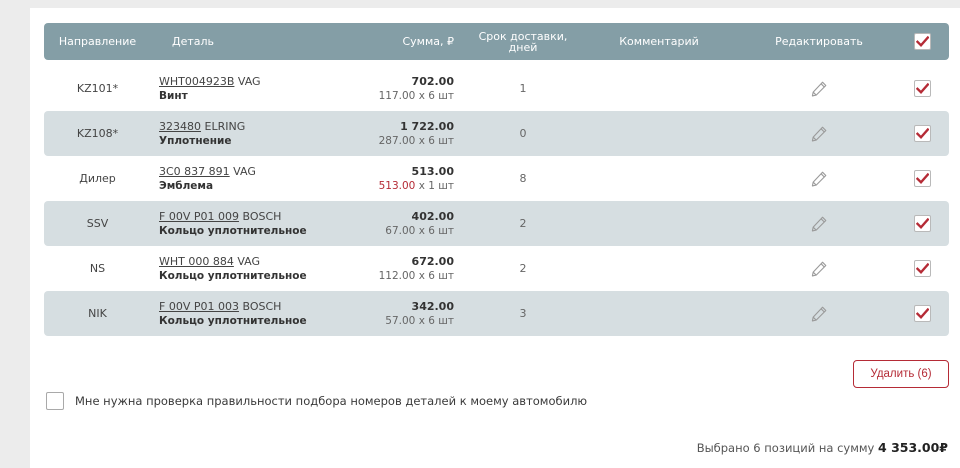 The image size is (960, 468). I want to click on unit-price: 57.00, so click(400, 320).